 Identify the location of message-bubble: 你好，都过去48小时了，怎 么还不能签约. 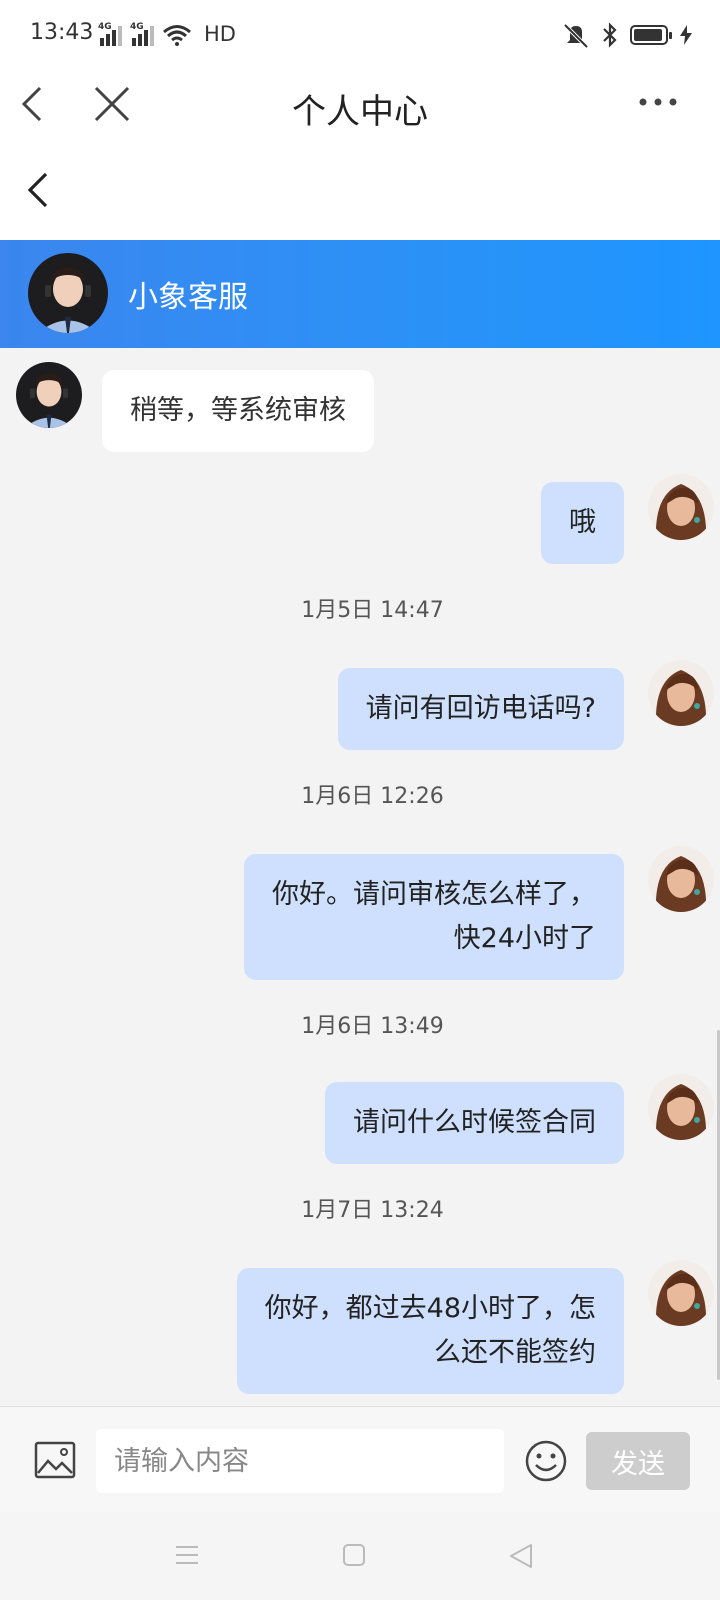
(430, 1331).